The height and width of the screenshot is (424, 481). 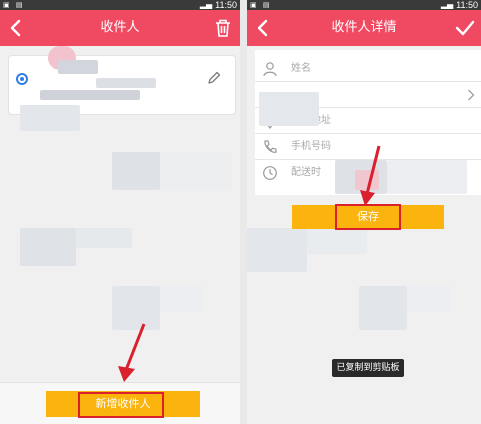 I want to click on page-title: 收件人, so click(x=120, y=27).